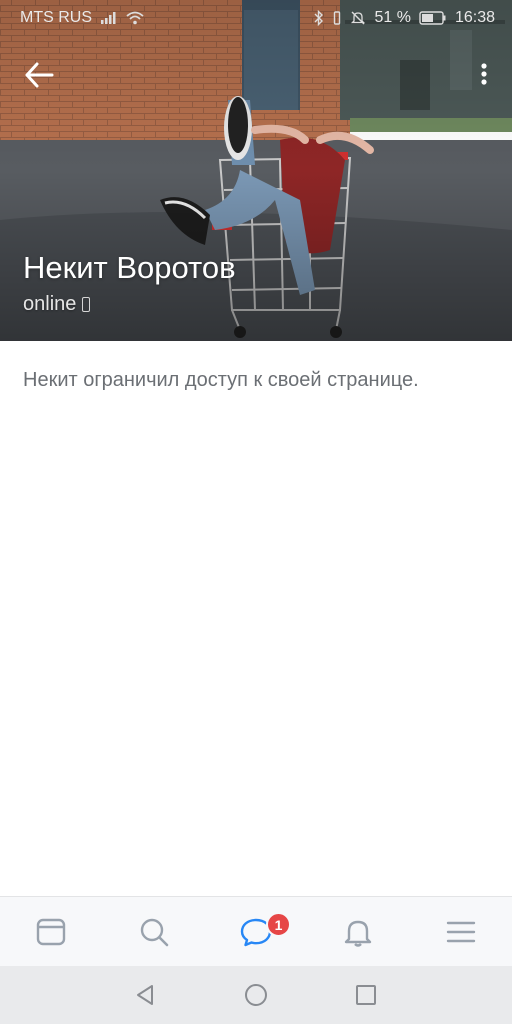  I want to click on search-icon, so click(154, 932).